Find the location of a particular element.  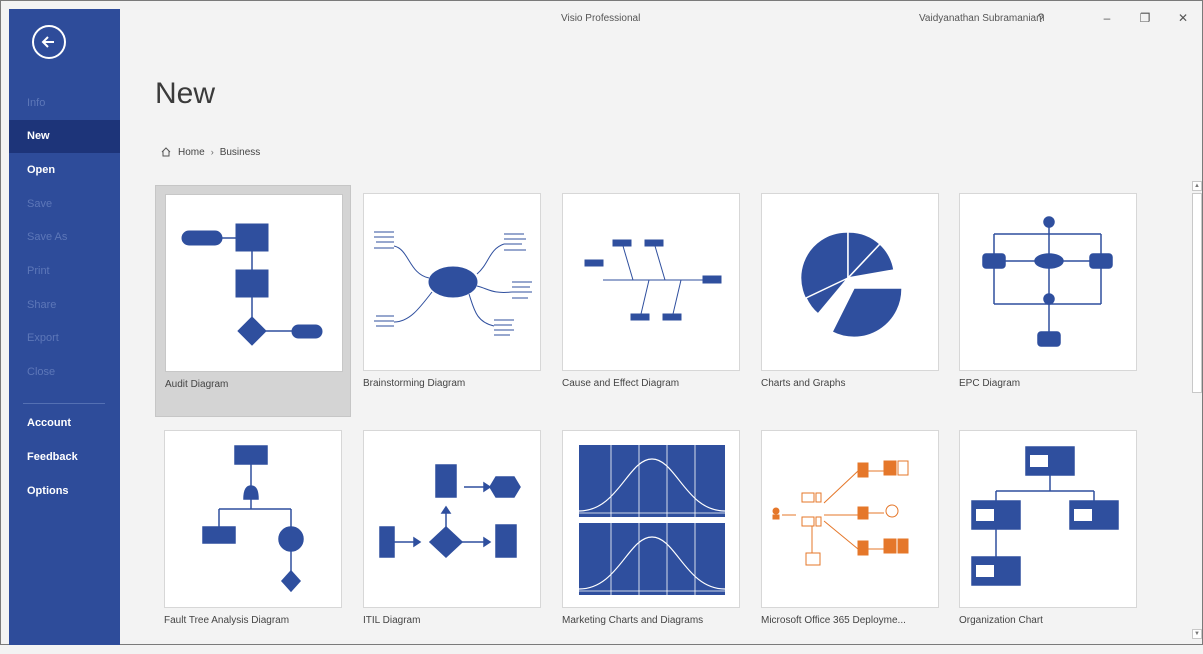

epc-diagram-preview is located at coordinates (1047, 281).